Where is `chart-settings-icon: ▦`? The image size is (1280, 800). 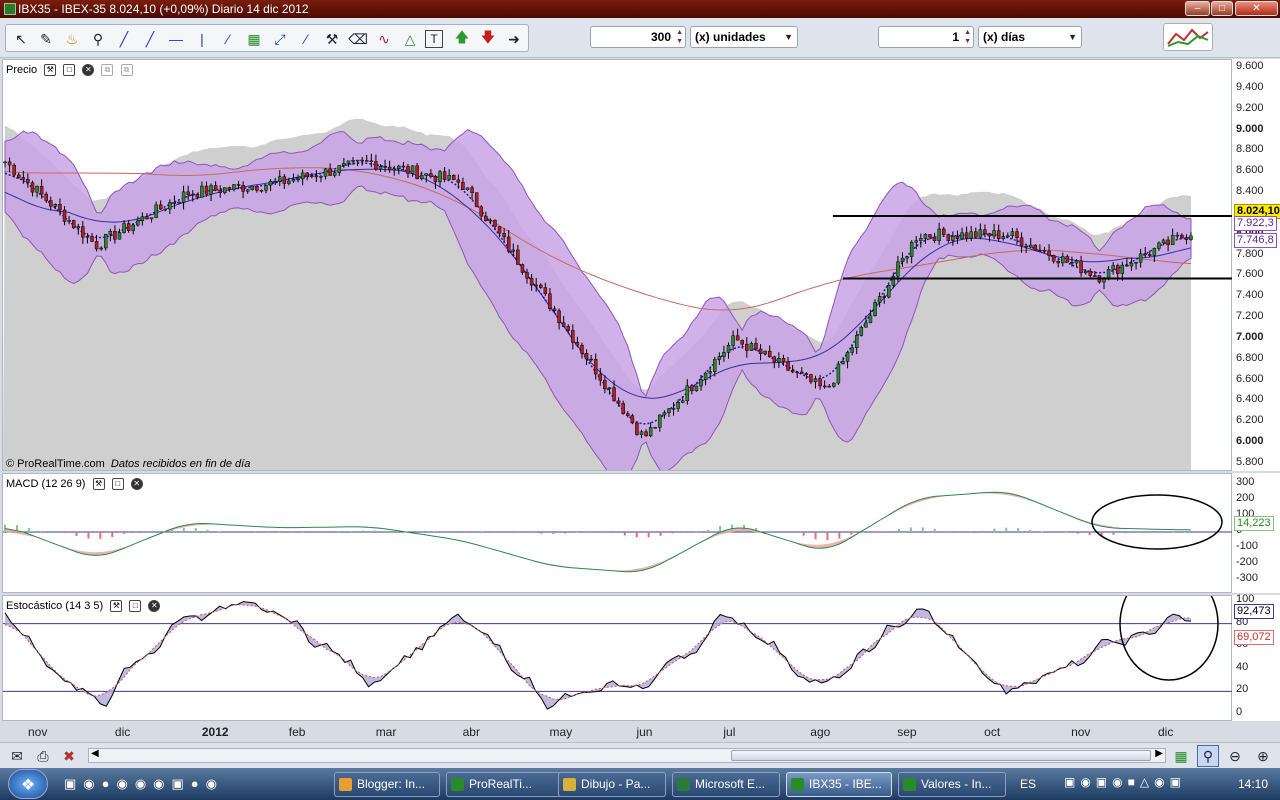 chart-settings-icon: ▦ is located at coordinates (1181, 756).